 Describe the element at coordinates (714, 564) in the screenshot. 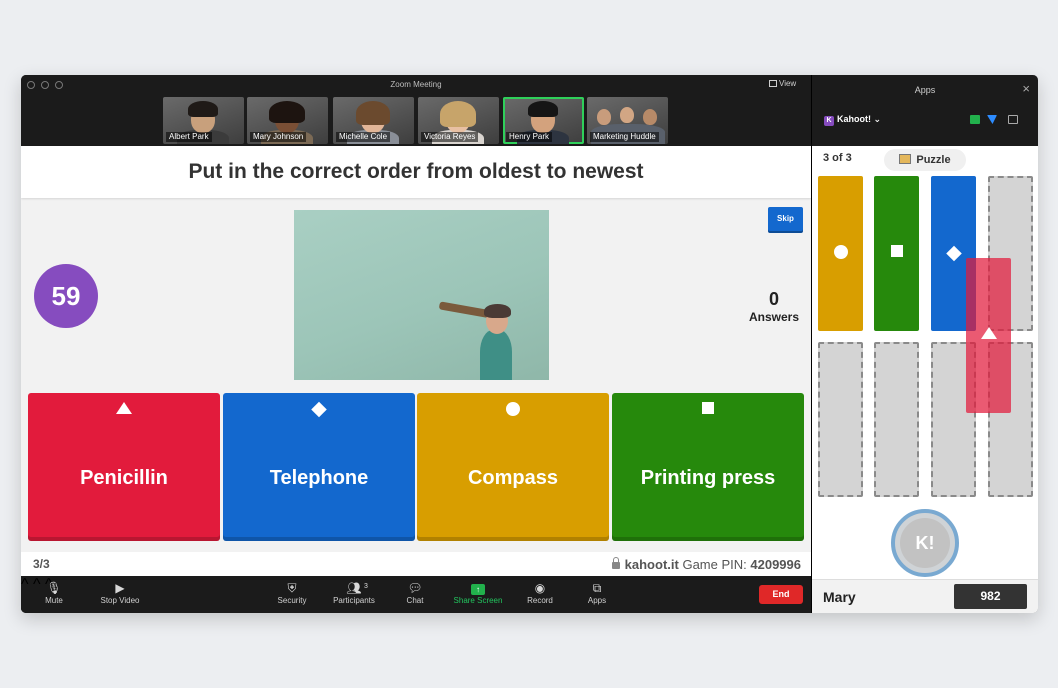

I see `game-pin-label: Game PIN:` at that location.